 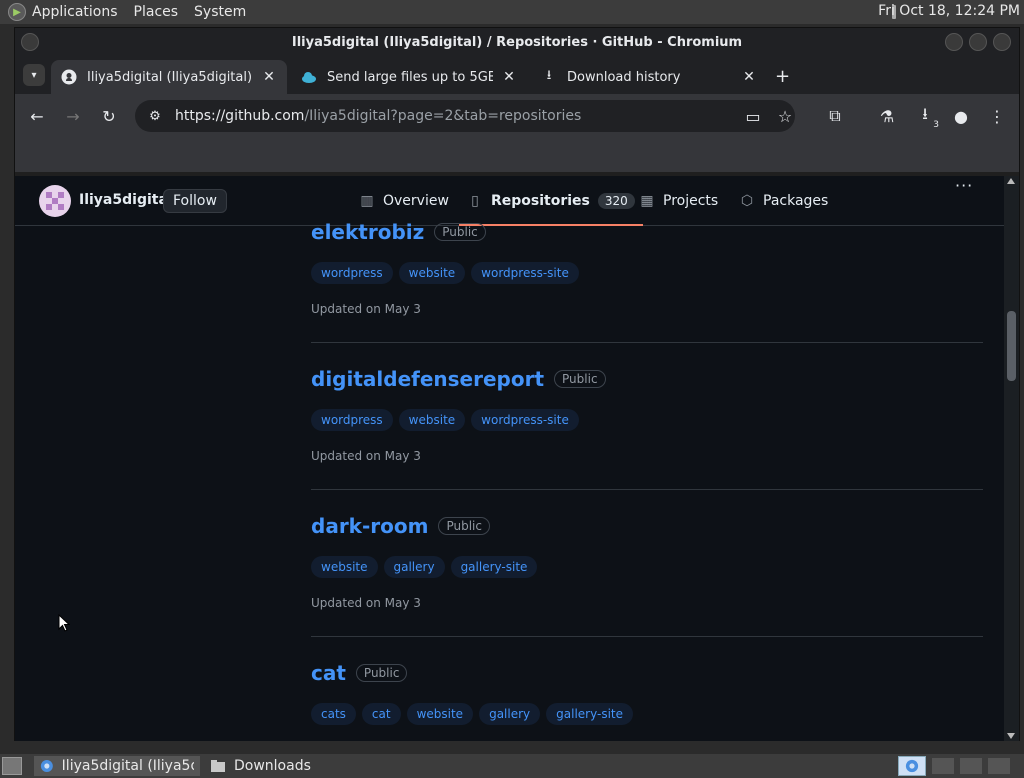 What do you see at coordinates (156, 12) in the screenshot?
I see `menu-places: Places` at bounding box center [156, 12].